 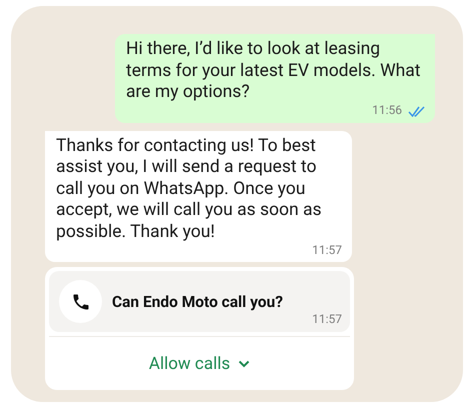 I want to click on message-text: Thanks for contacting us! To best assist you, I will send a request to call you on WhatsApp. Once you accept, we will call you as soon as possible. Thank you!, so click(x=189, y=189).